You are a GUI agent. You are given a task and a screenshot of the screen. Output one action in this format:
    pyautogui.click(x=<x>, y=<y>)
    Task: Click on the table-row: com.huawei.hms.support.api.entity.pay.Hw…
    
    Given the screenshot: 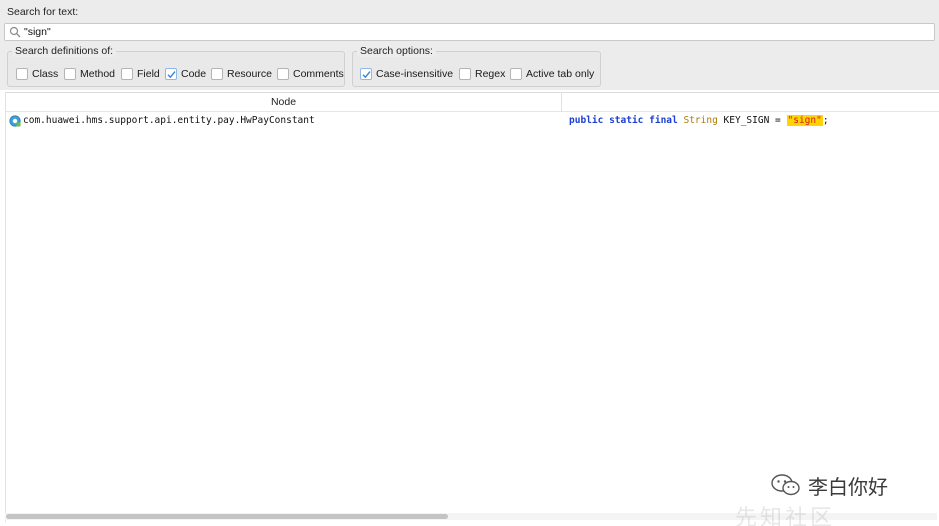 What is the action you would take?
    pyautogui.click(x=472, y=121)
    